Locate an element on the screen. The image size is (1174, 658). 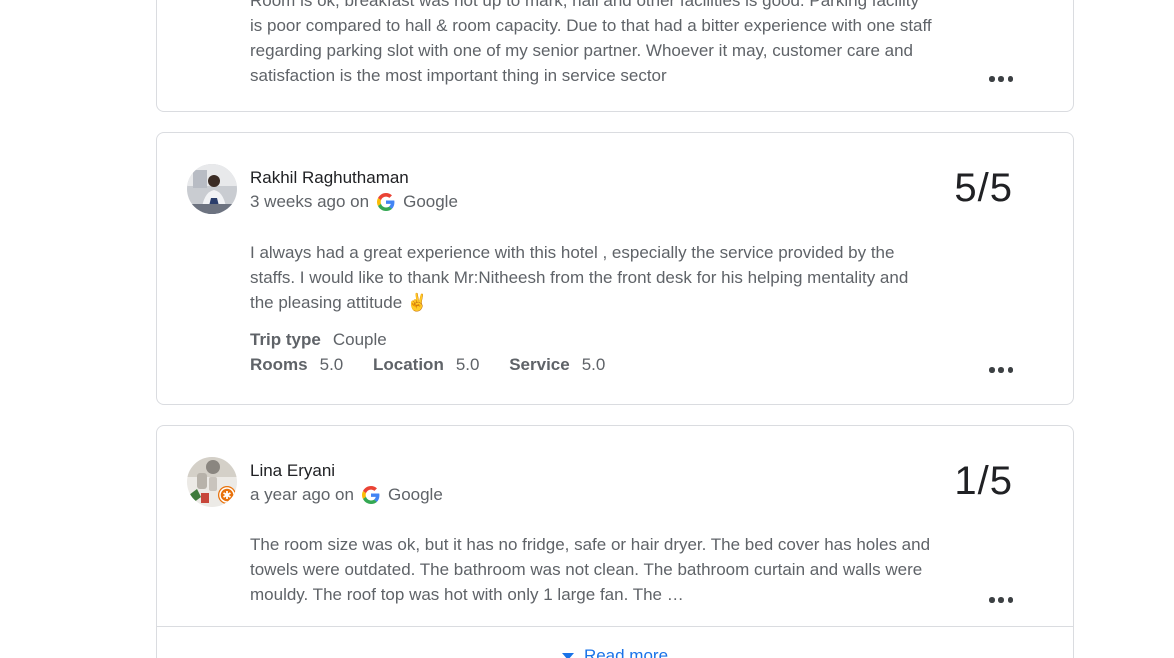
review-time: 3 weeks ago on is located at coordinates (310, 201).